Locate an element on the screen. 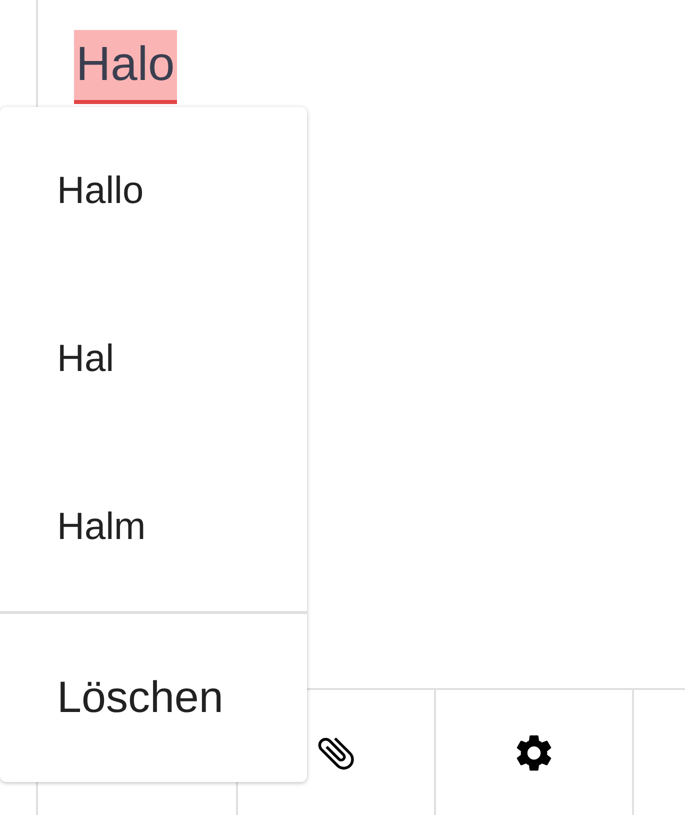  misspelled-word: Halo is located at coordinates (125, 67).